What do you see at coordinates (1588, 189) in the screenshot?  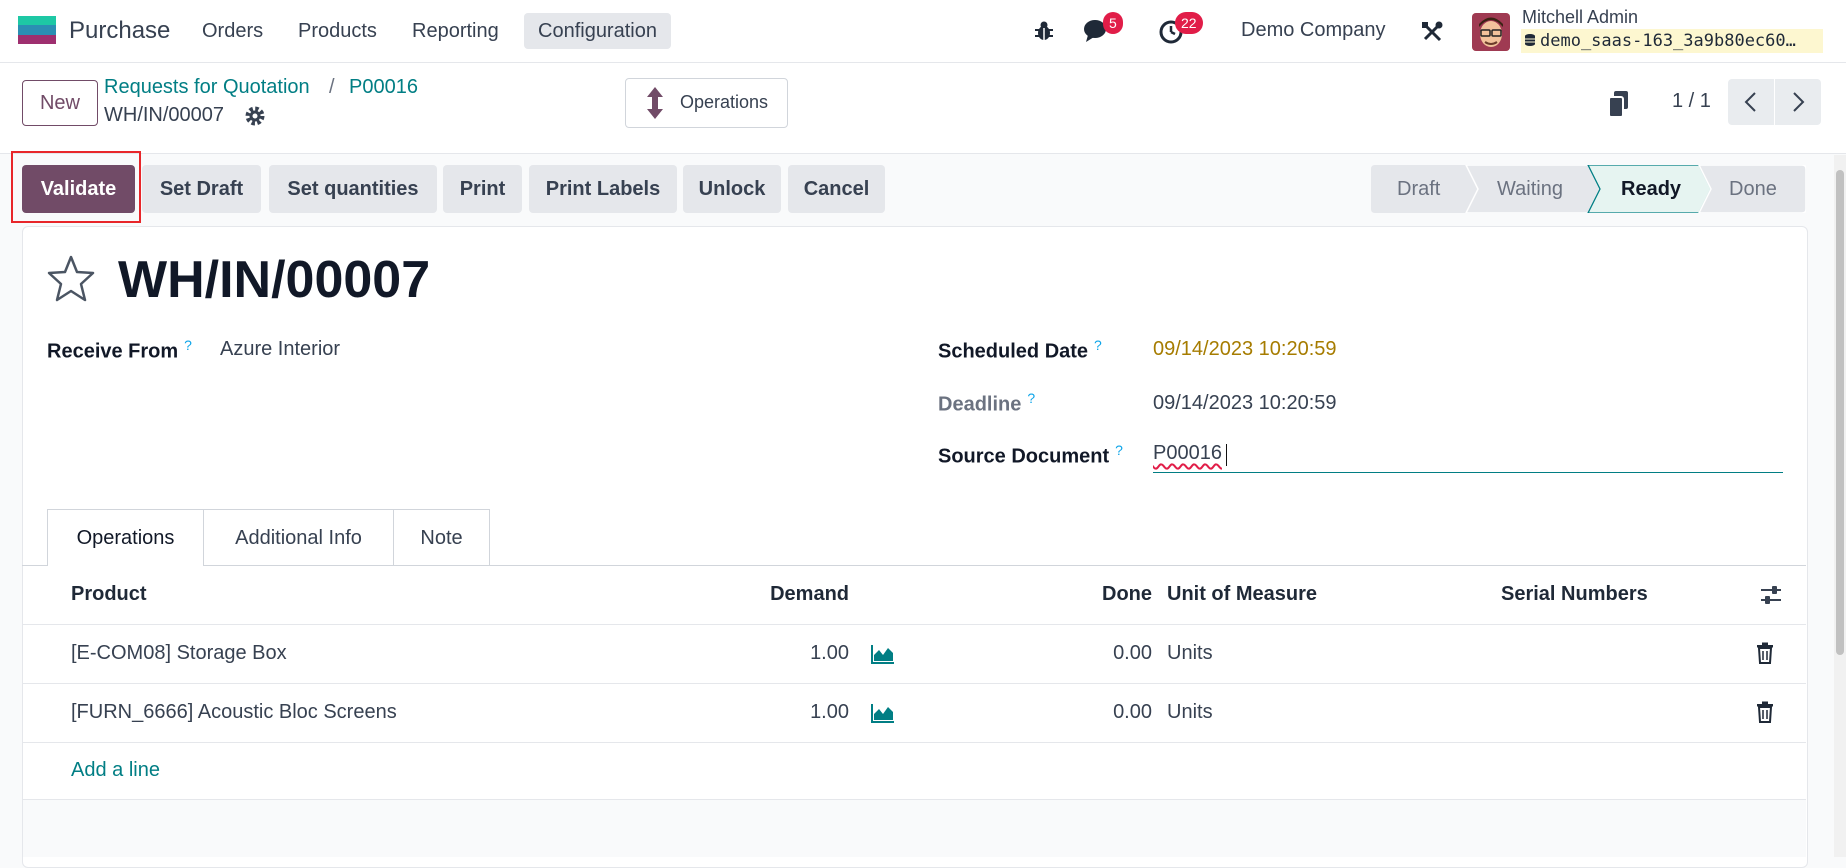 I see `status-bar: Draft Waiting Ready Done` at bounding box center [1588, 189].